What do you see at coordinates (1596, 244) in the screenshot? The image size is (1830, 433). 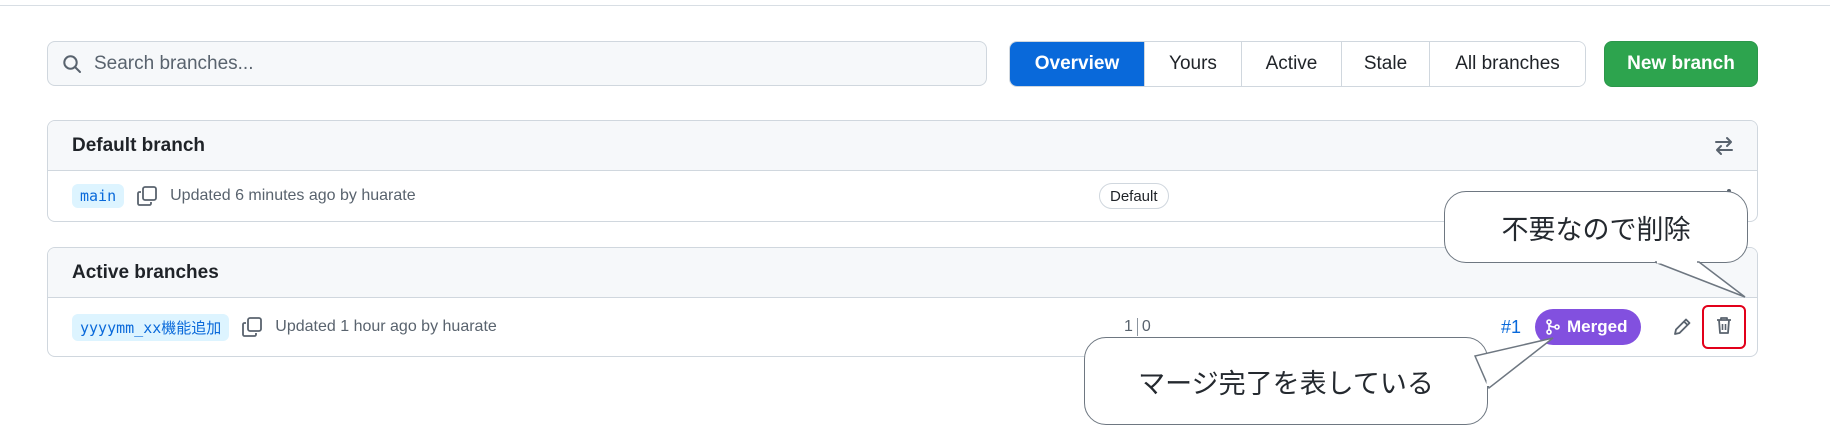 I see `delete-callout: 不要なので削除` at bounding box center [1596, 244].